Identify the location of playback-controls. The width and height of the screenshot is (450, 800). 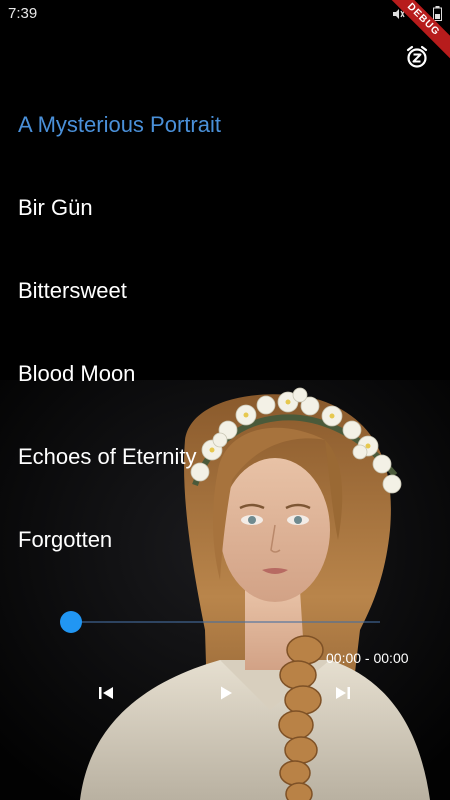
(225, 693).